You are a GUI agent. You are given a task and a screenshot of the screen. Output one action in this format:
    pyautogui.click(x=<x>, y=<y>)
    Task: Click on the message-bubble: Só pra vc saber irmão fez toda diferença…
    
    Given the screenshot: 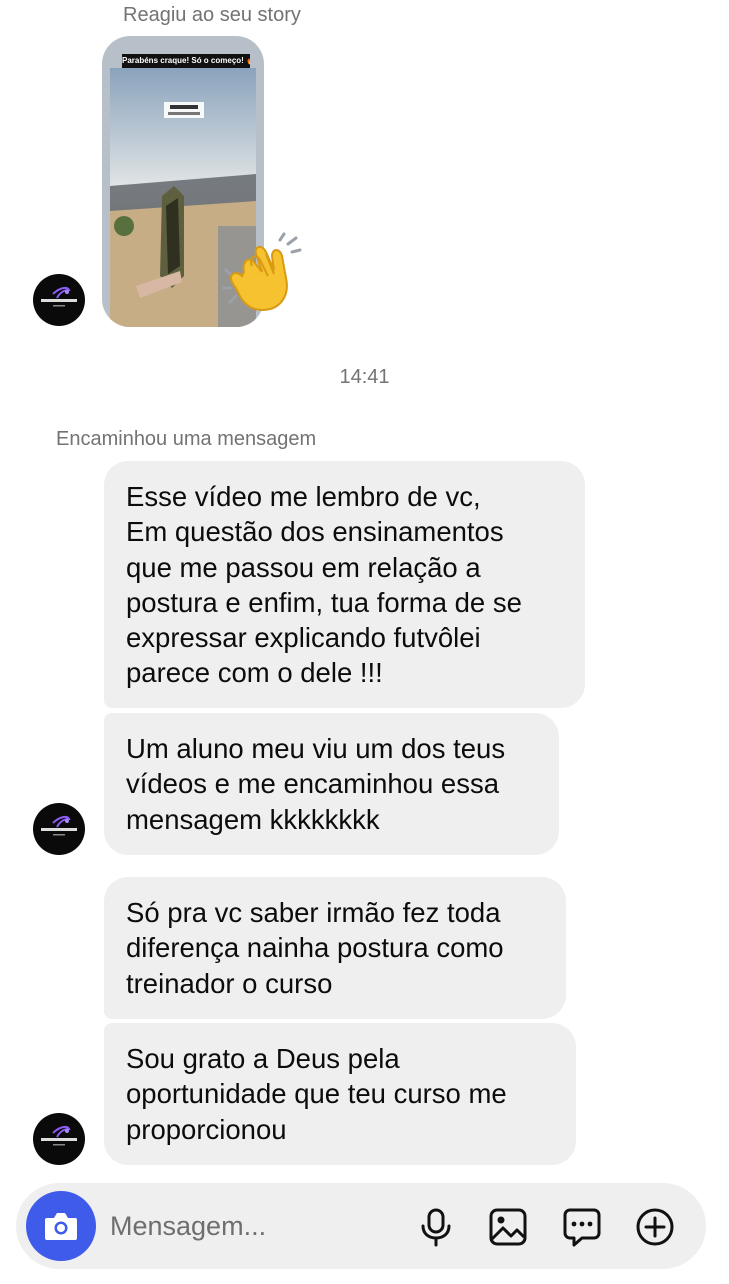 What is the action you would take?
    pyautogui.click(x=335, y=948)
    